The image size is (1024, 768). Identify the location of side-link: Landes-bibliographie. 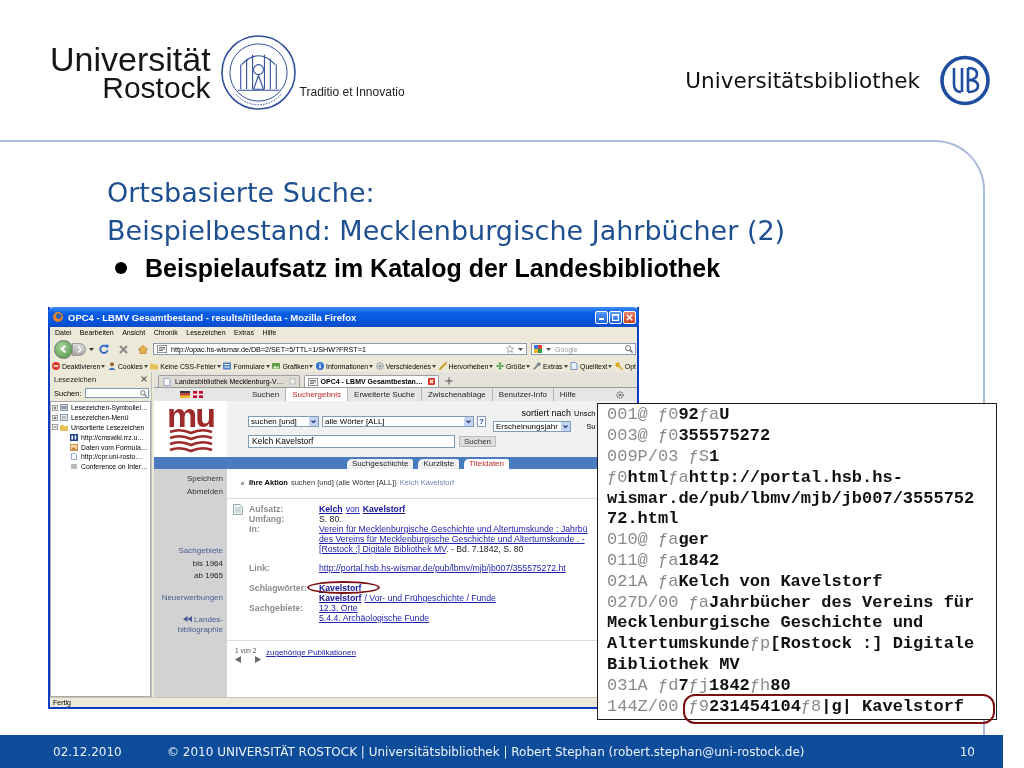
(188, 625).